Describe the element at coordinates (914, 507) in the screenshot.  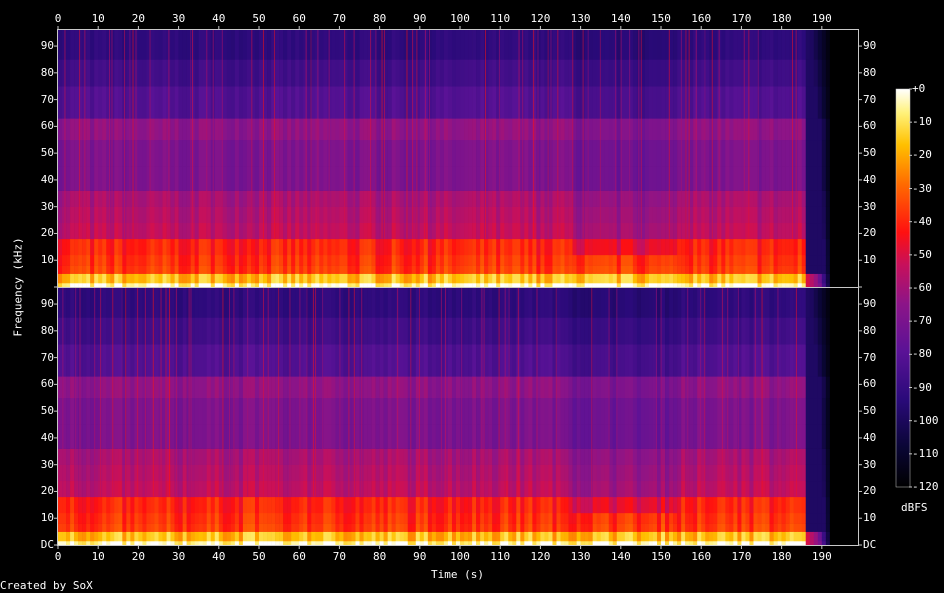
I see `colorbar-label: dBFS` at that location.